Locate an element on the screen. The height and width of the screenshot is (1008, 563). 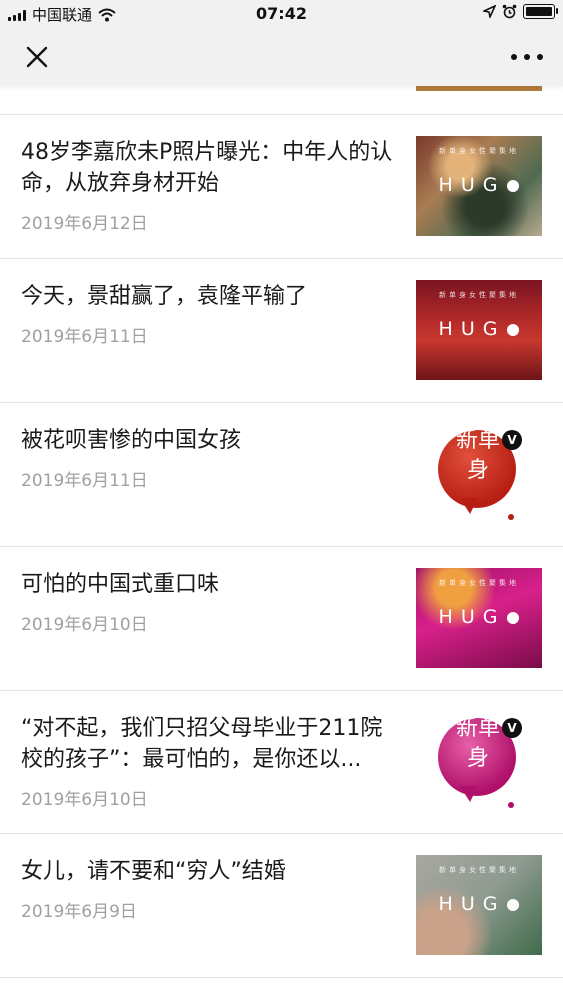
article-item: 女儿，请不要和“穷人”结婚 2019年6月9日 新单身女性聚集地 HUG is located at coordinates (281, 906).